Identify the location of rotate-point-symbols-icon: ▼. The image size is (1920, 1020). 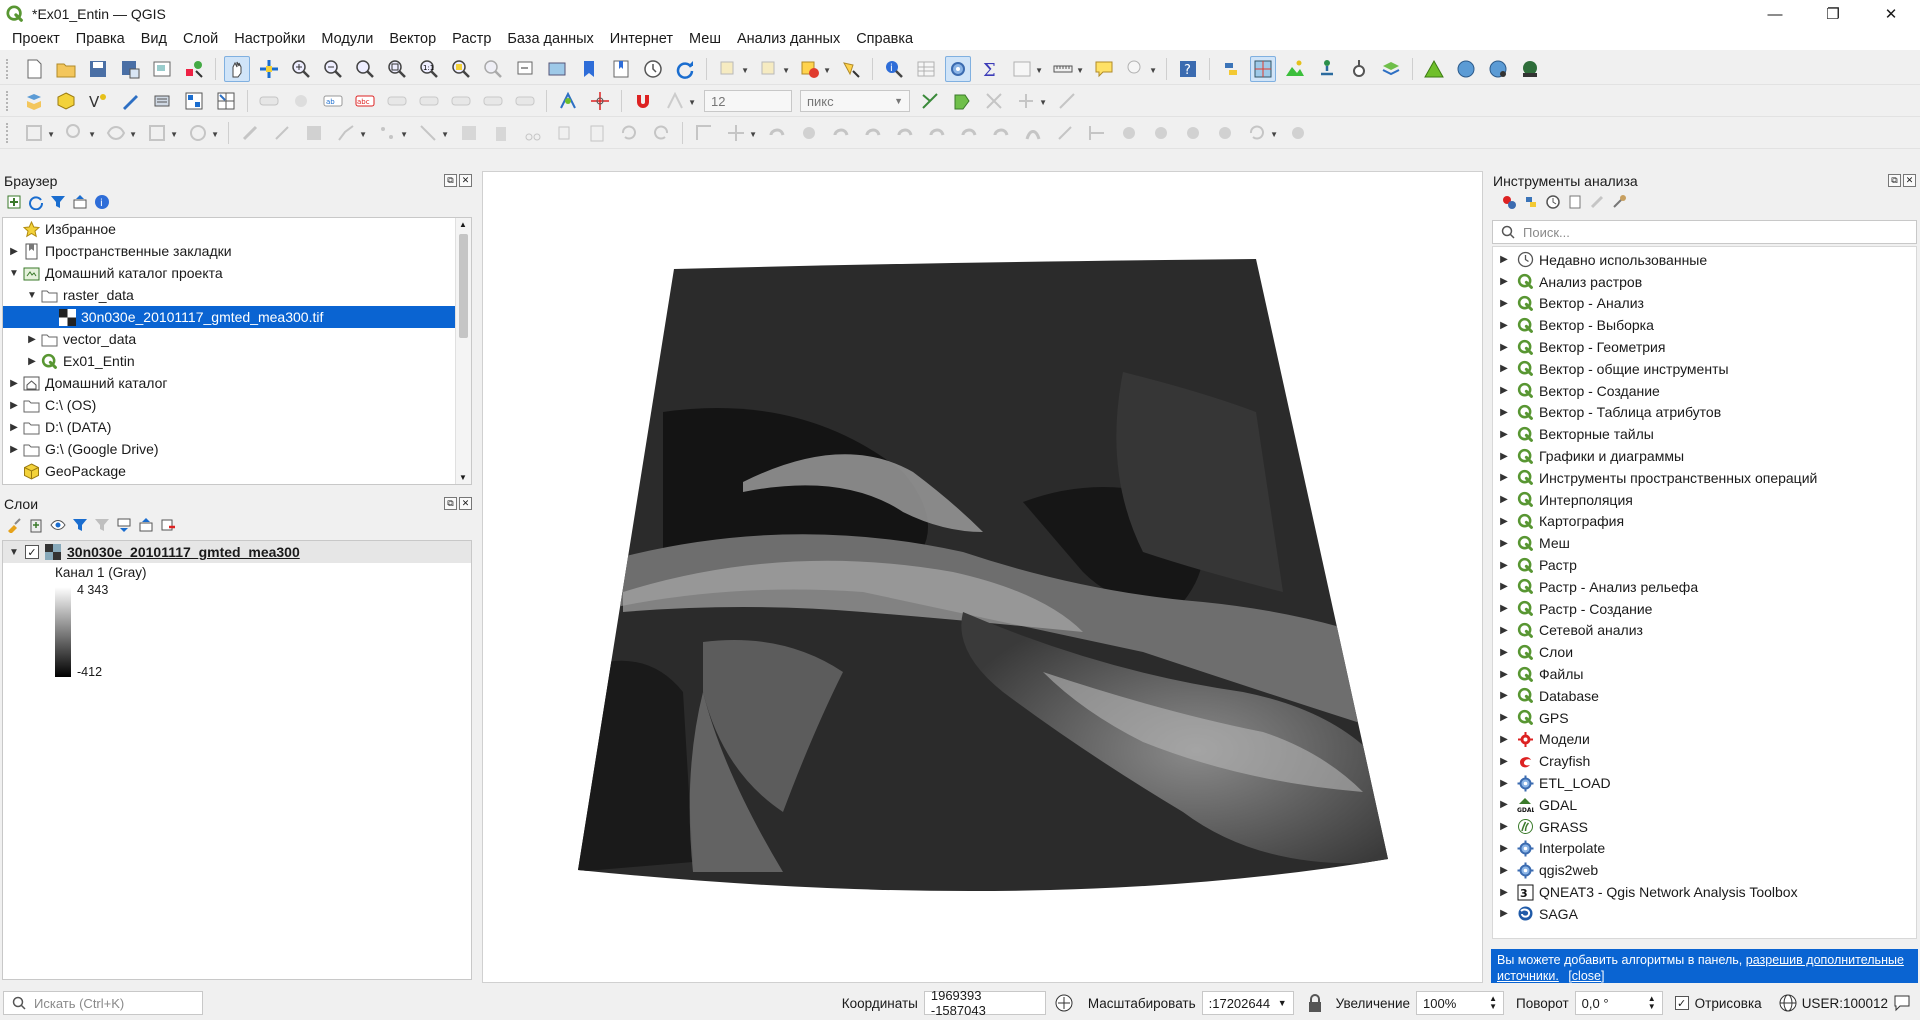
(1261, 133).